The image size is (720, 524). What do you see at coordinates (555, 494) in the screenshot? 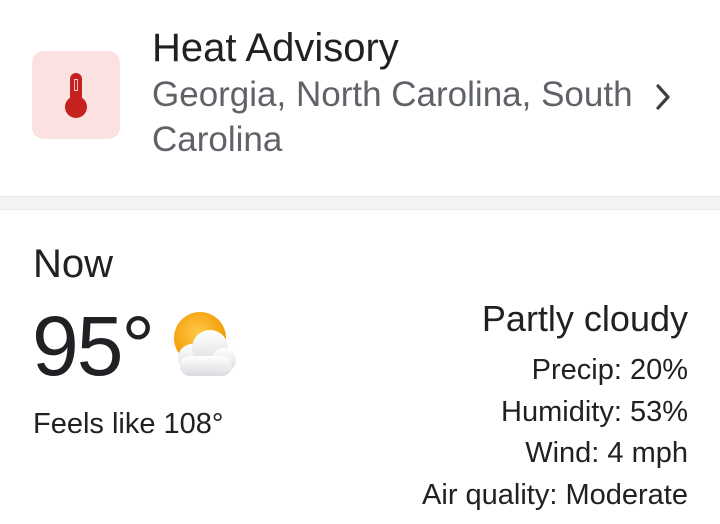
I see `air-quality-value: Air quality: Moderate` at bounding box center [555, 494].